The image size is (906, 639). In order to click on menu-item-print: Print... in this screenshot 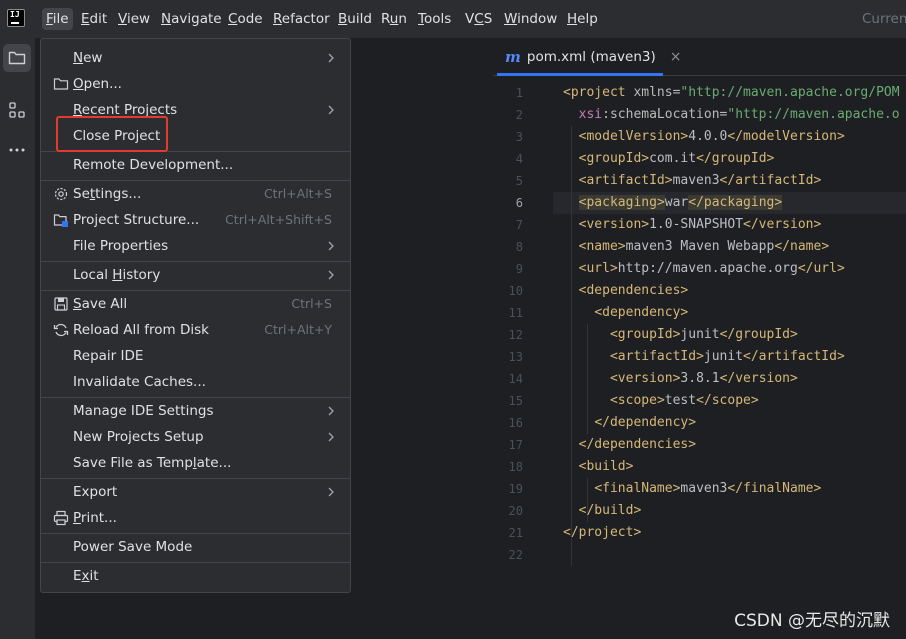, I will do `click(195, 518)`.